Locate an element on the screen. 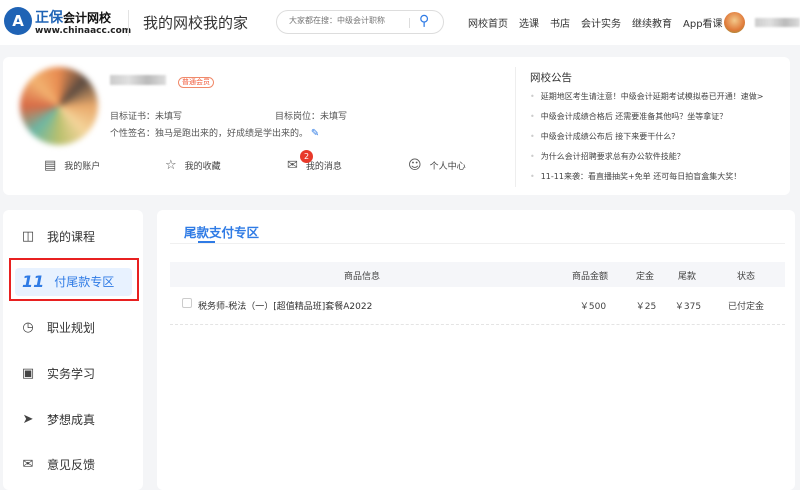  target-job: 目标岗位：未填写 is located at coordinates (311, 115).